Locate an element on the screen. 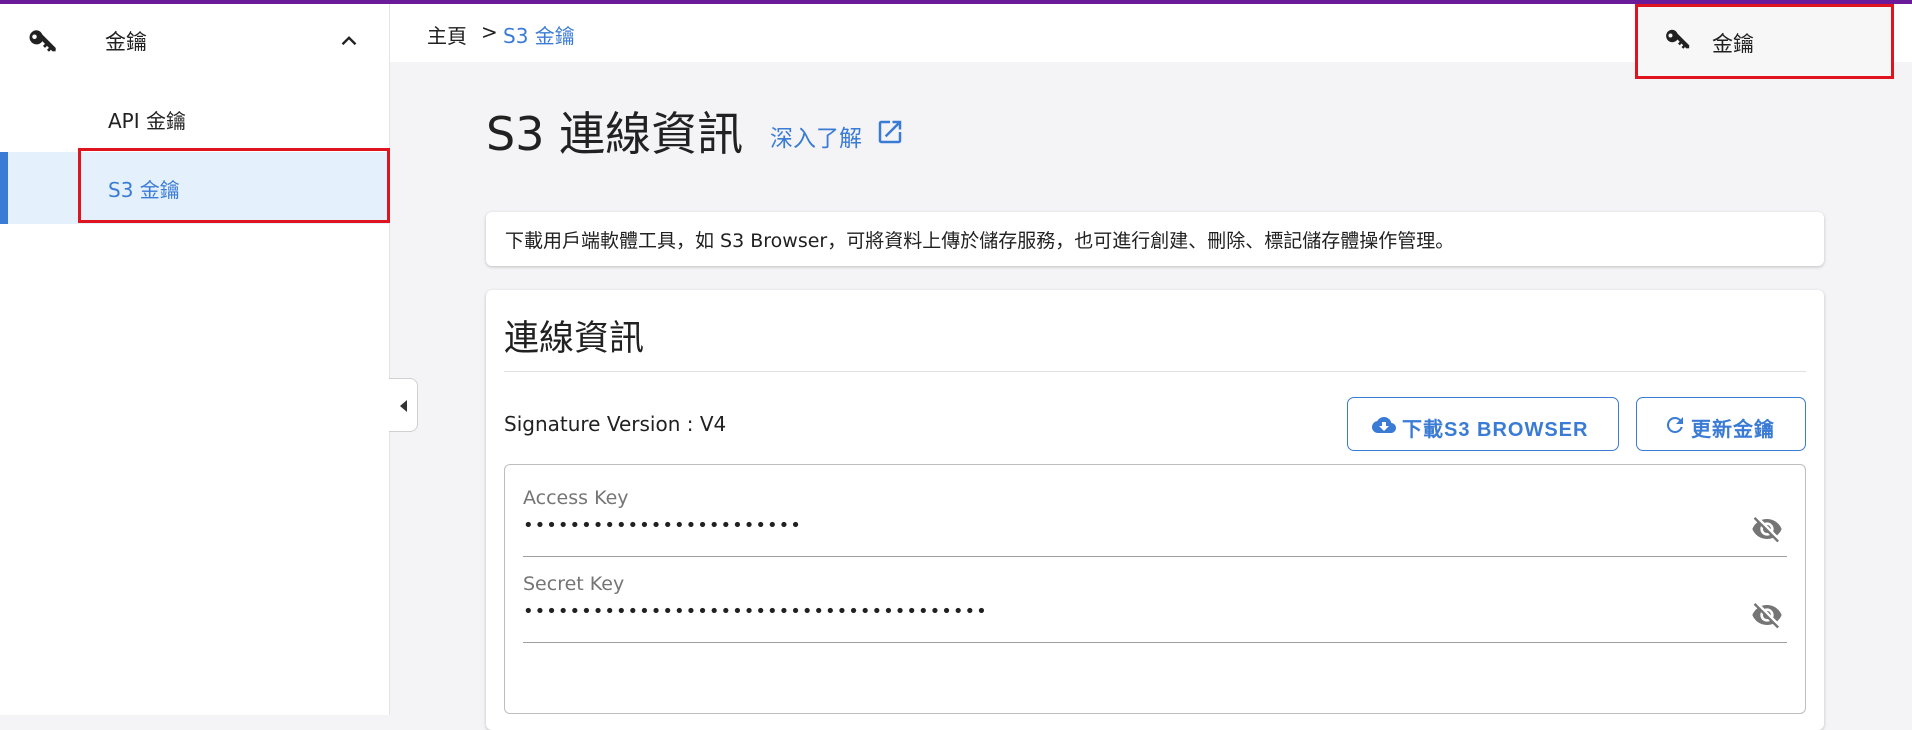 This screenshot has width=1912, height=730. sidebar-group-label: 金鑰 is located at coordinates (126, 42).